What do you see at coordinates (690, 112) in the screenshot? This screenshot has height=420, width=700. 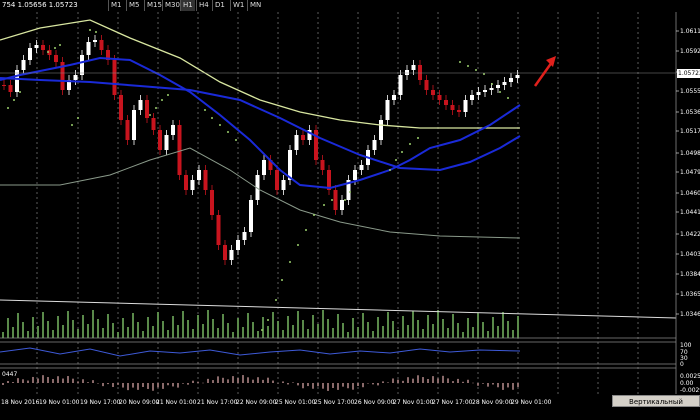 I see `price-label-4: 1.05360` at bounding box center [690, 112].